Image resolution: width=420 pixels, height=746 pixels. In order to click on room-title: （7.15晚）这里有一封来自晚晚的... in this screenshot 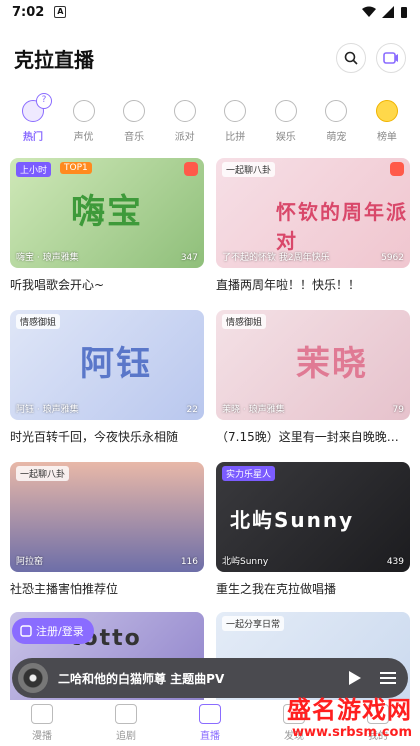, I will do `click(313, 437)`.